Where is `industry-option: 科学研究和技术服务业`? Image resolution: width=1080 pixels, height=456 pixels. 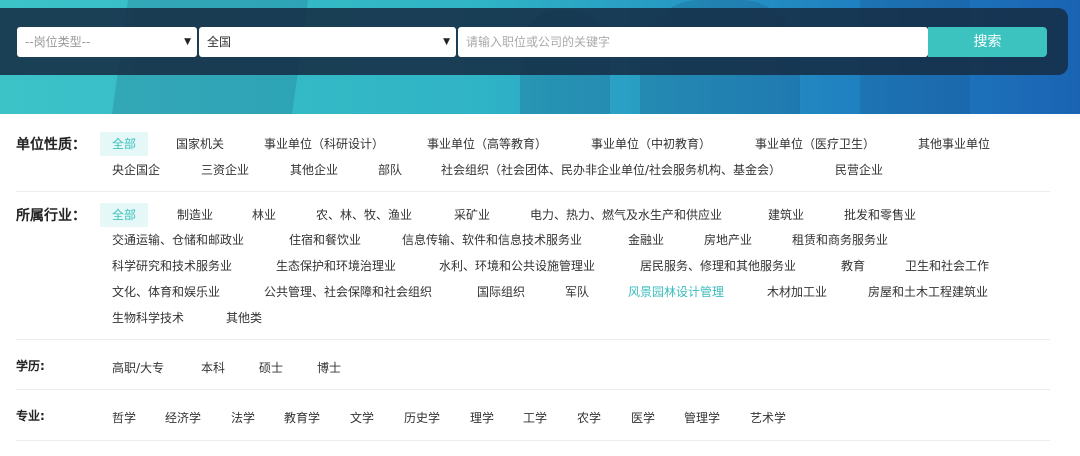
industry-option: 科学研究和技术服务业 is located at coordinates (172, 266).